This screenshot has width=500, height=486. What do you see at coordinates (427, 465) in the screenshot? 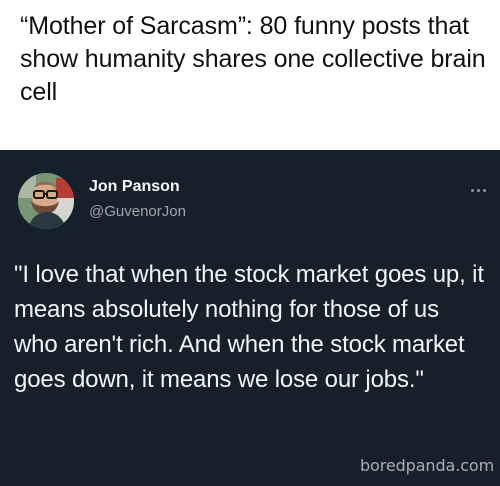
I see `boredpanda-watermark: boredpanda.com` at bounding box center [427, 465].